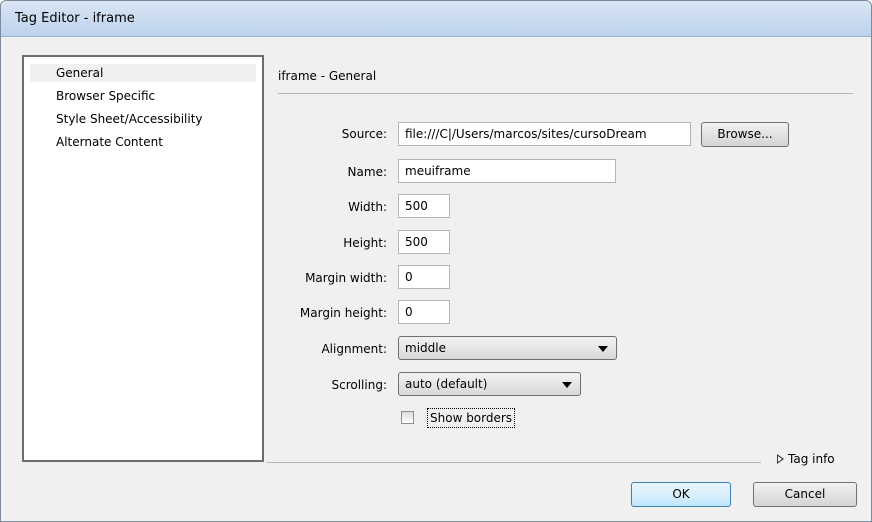 The image size is (872, 522). Describe the element at coordinates (446, 384) in the screenshot. I see `scrolling-value: auto (default)` at that location.